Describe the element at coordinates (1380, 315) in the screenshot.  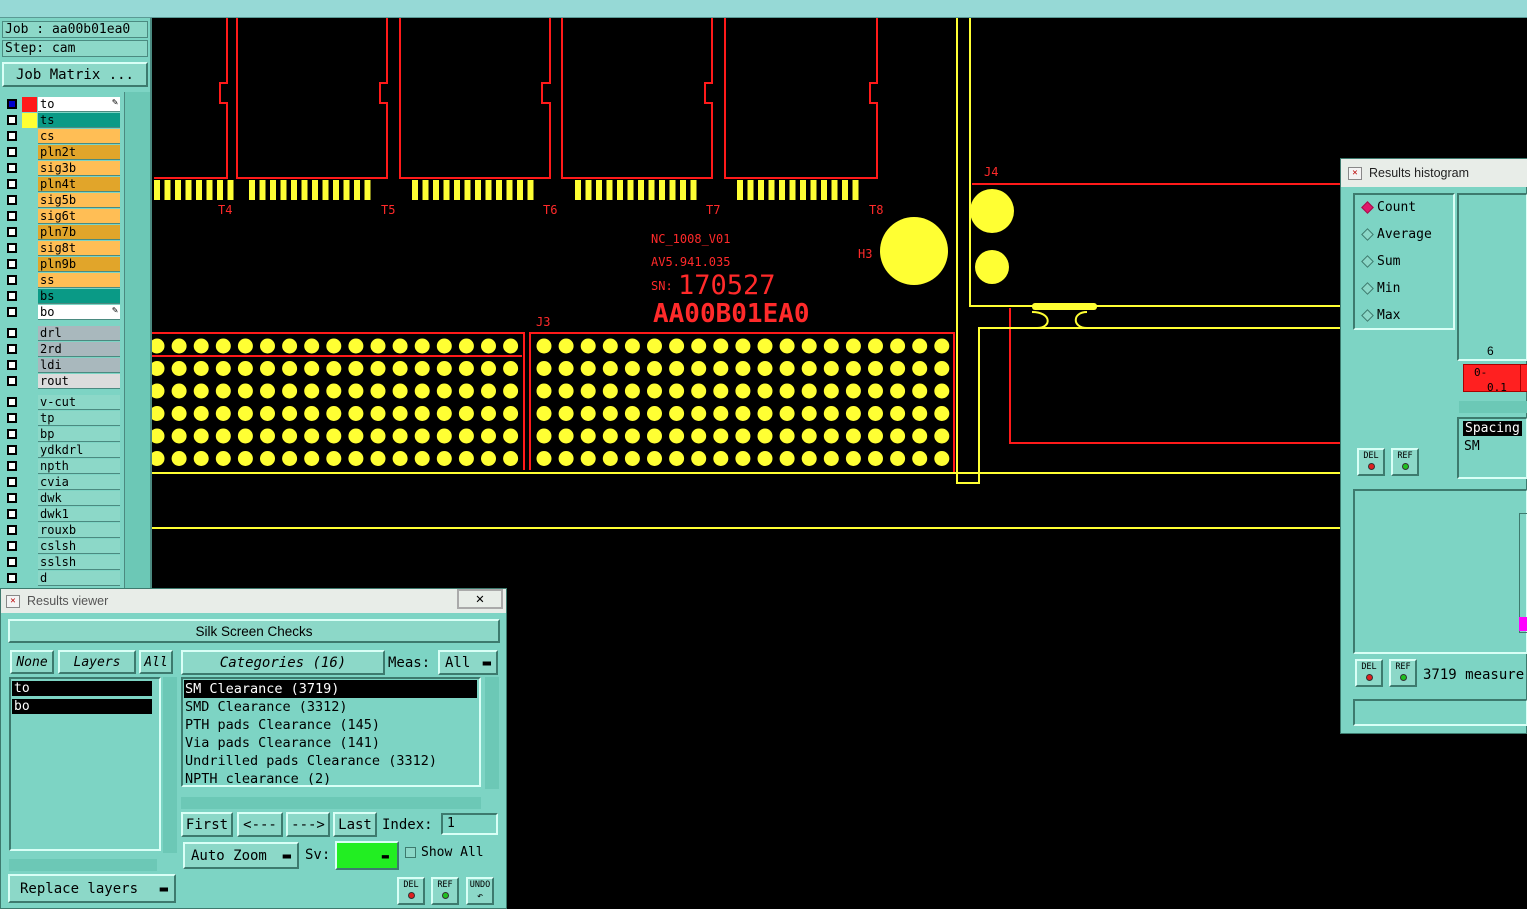
I see `stat-option-max: Max` at that location.